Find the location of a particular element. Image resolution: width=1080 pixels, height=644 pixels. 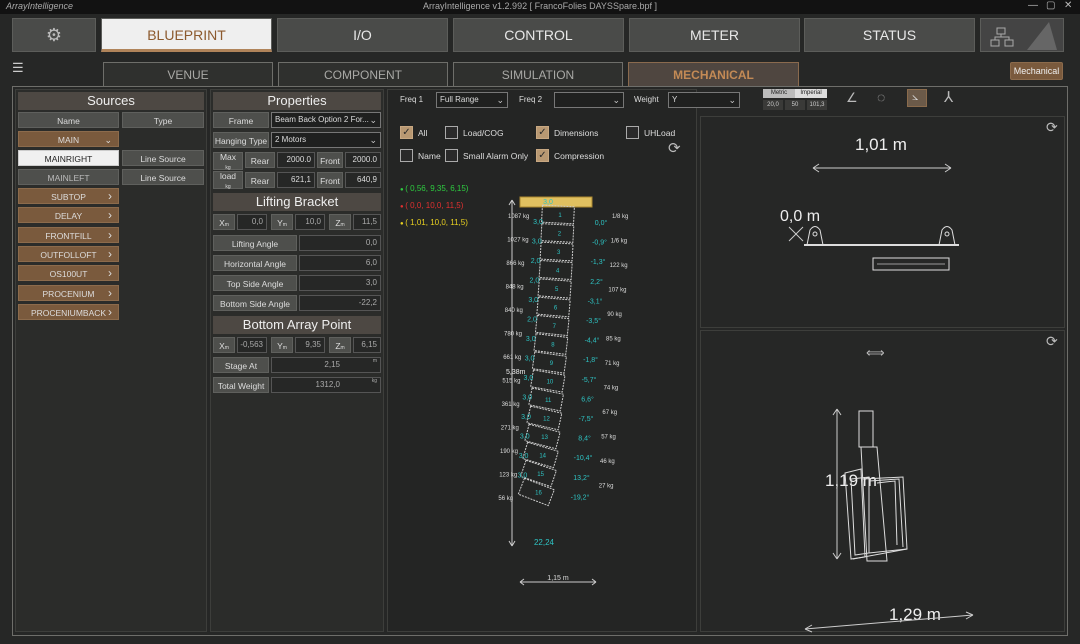

network-button is located at coordinates (1022, 35).